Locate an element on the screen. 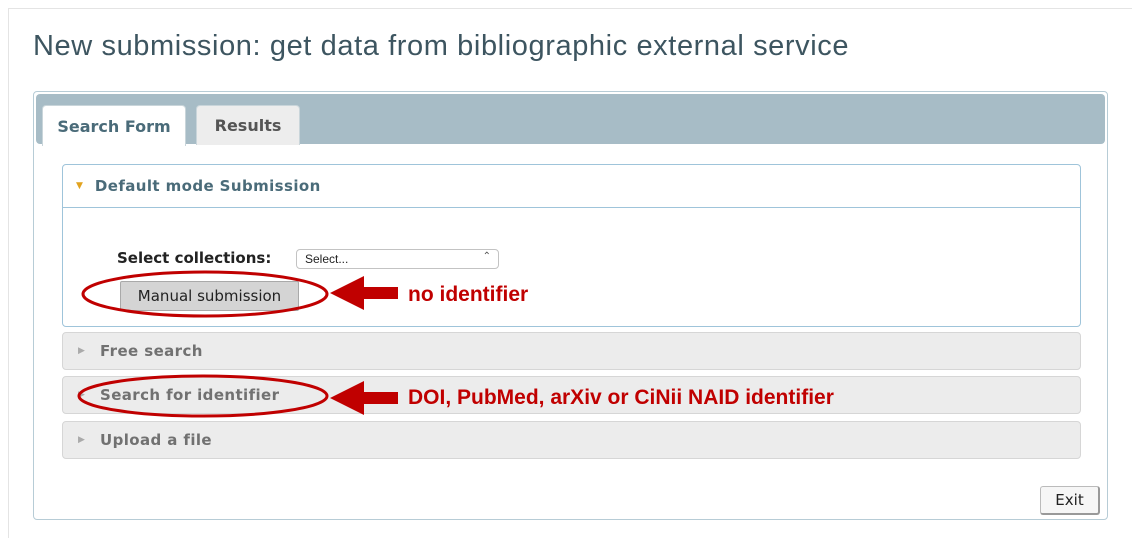  panel-free-search: ▶ Free search is located at coordinates (571, 351).